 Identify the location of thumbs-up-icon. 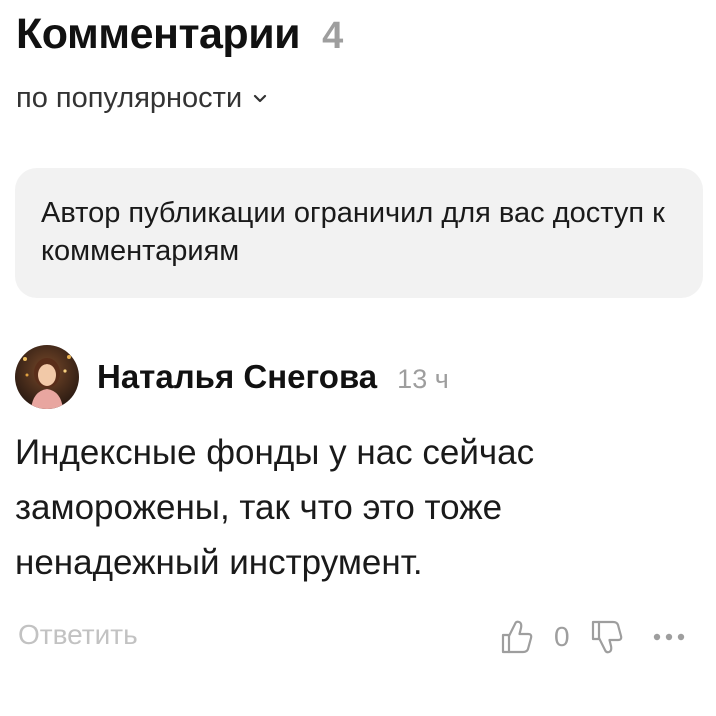
(517, 637).